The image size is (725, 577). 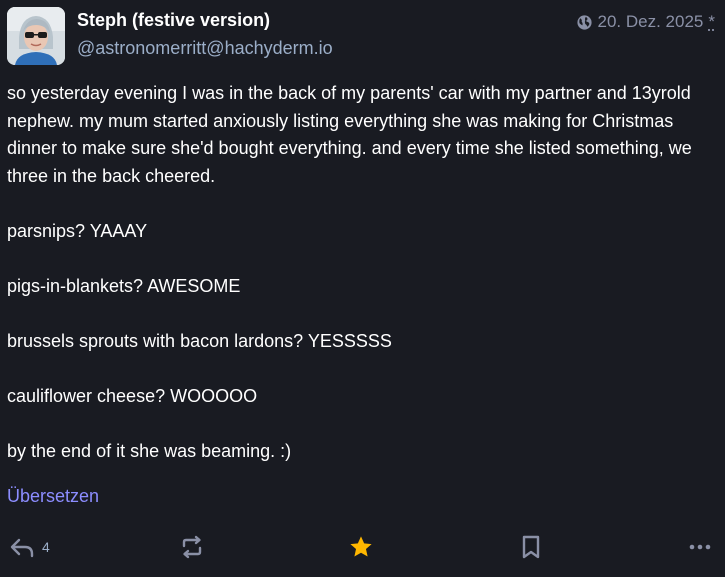 I want to click on account-handle: @astronomerritt@hachyderm.io, so click(x=205, y=48).